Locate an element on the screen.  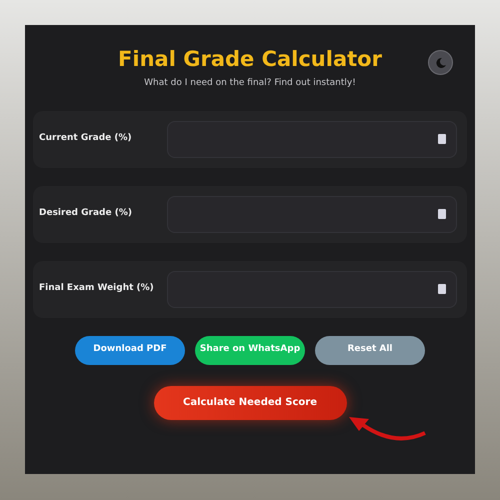
page-subtitle: What do I need on the final? Find out instantly! is located at coordinates (250, 83).